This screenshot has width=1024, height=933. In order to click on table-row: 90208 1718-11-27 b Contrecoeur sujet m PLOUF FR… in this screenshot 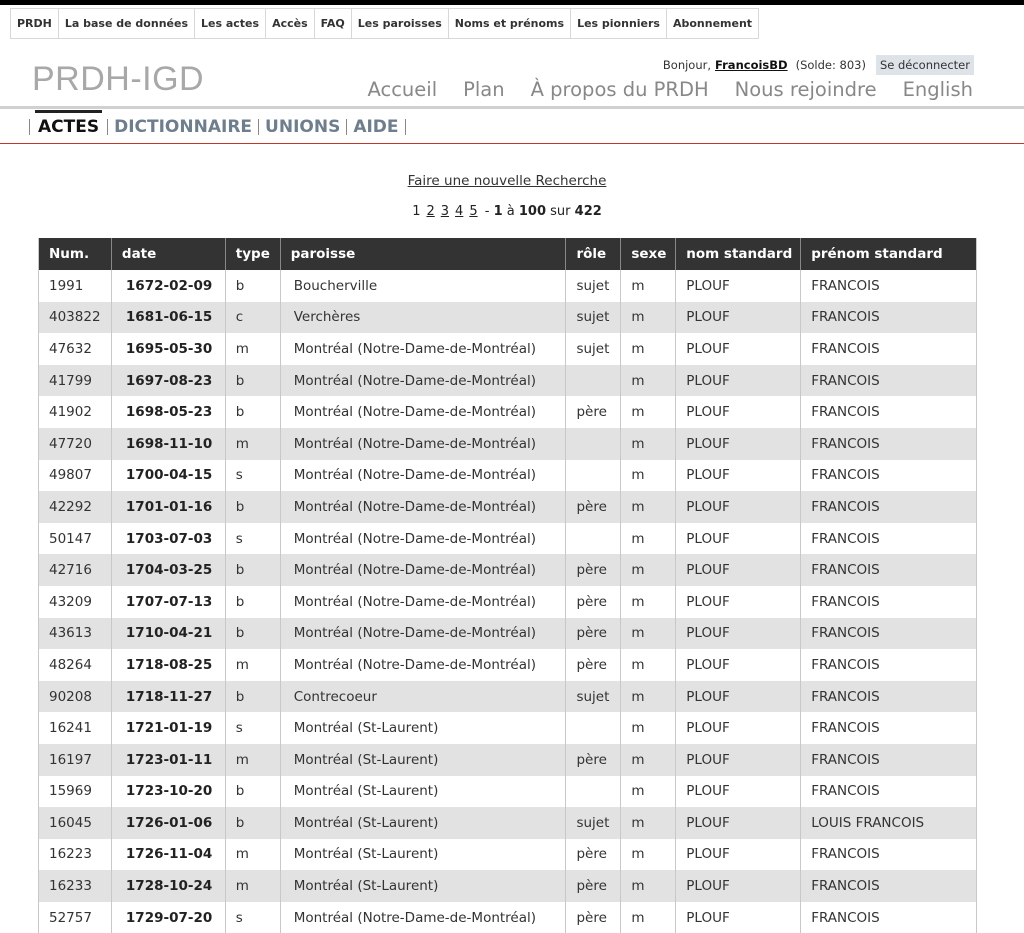, I will do `click(507, 696)`.